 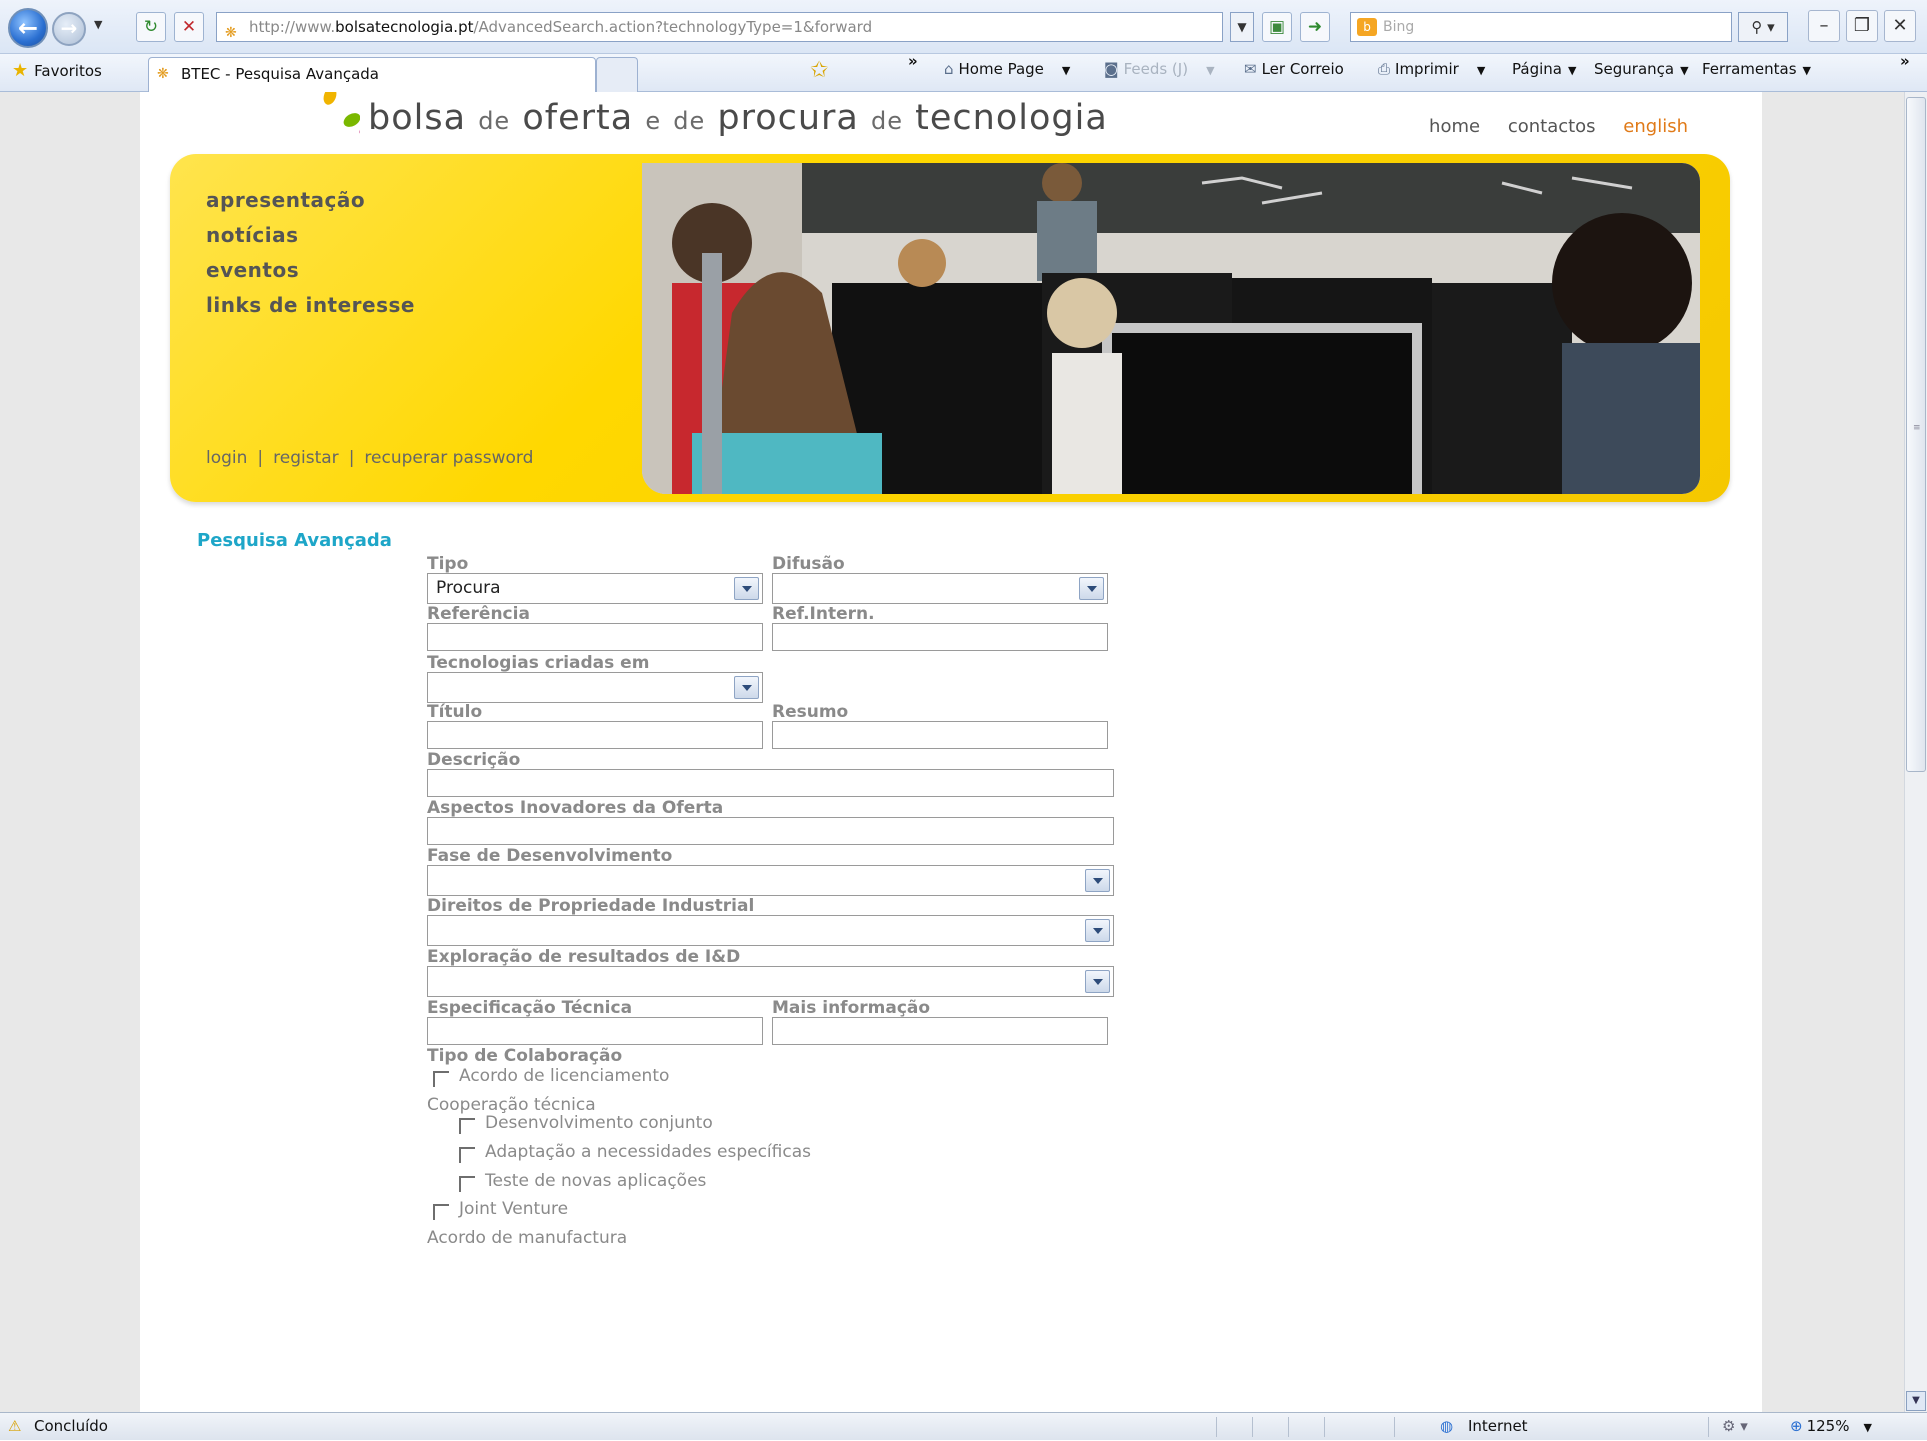 I want to click on back-arrow-icon: ←, so click(x=28, y=28).